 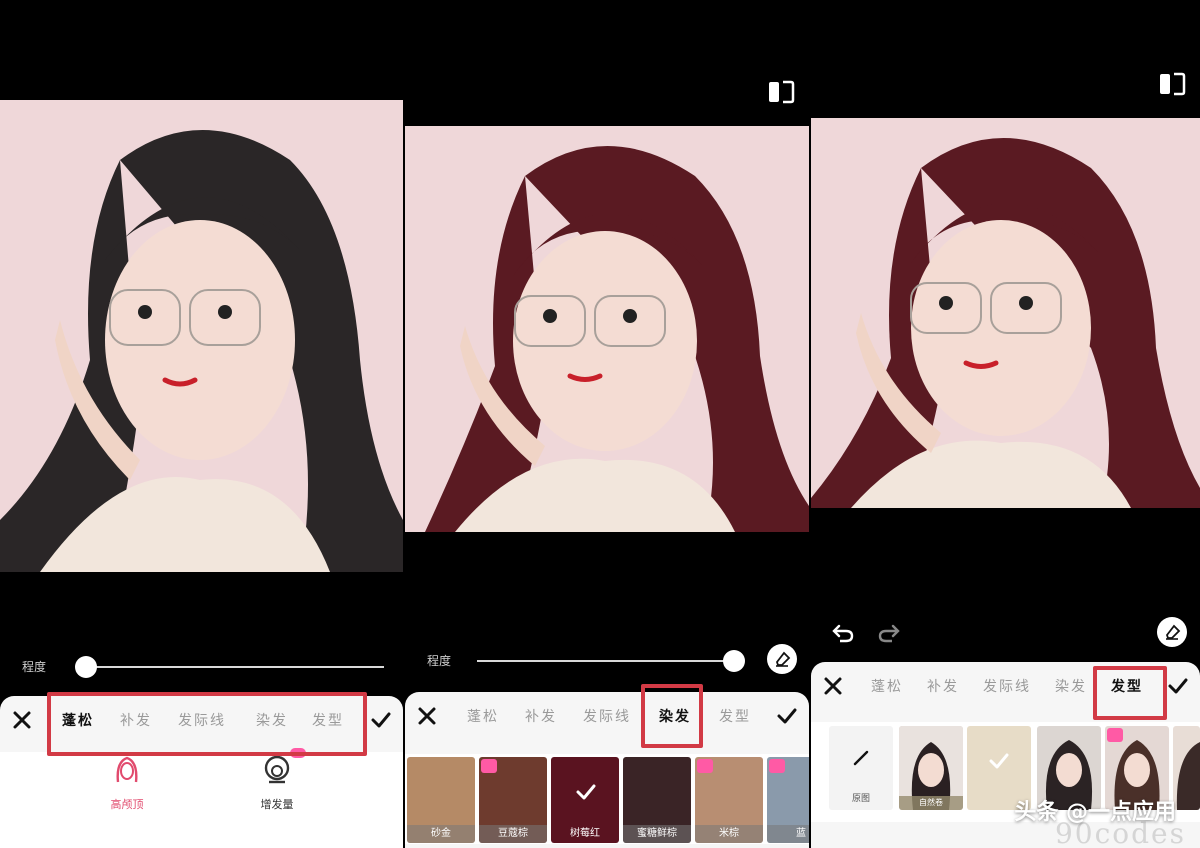 What do you see at coordinates (788, 834) in the screenshot?
I see `swatch-label: 蓝` at bounding box center [788, 834].